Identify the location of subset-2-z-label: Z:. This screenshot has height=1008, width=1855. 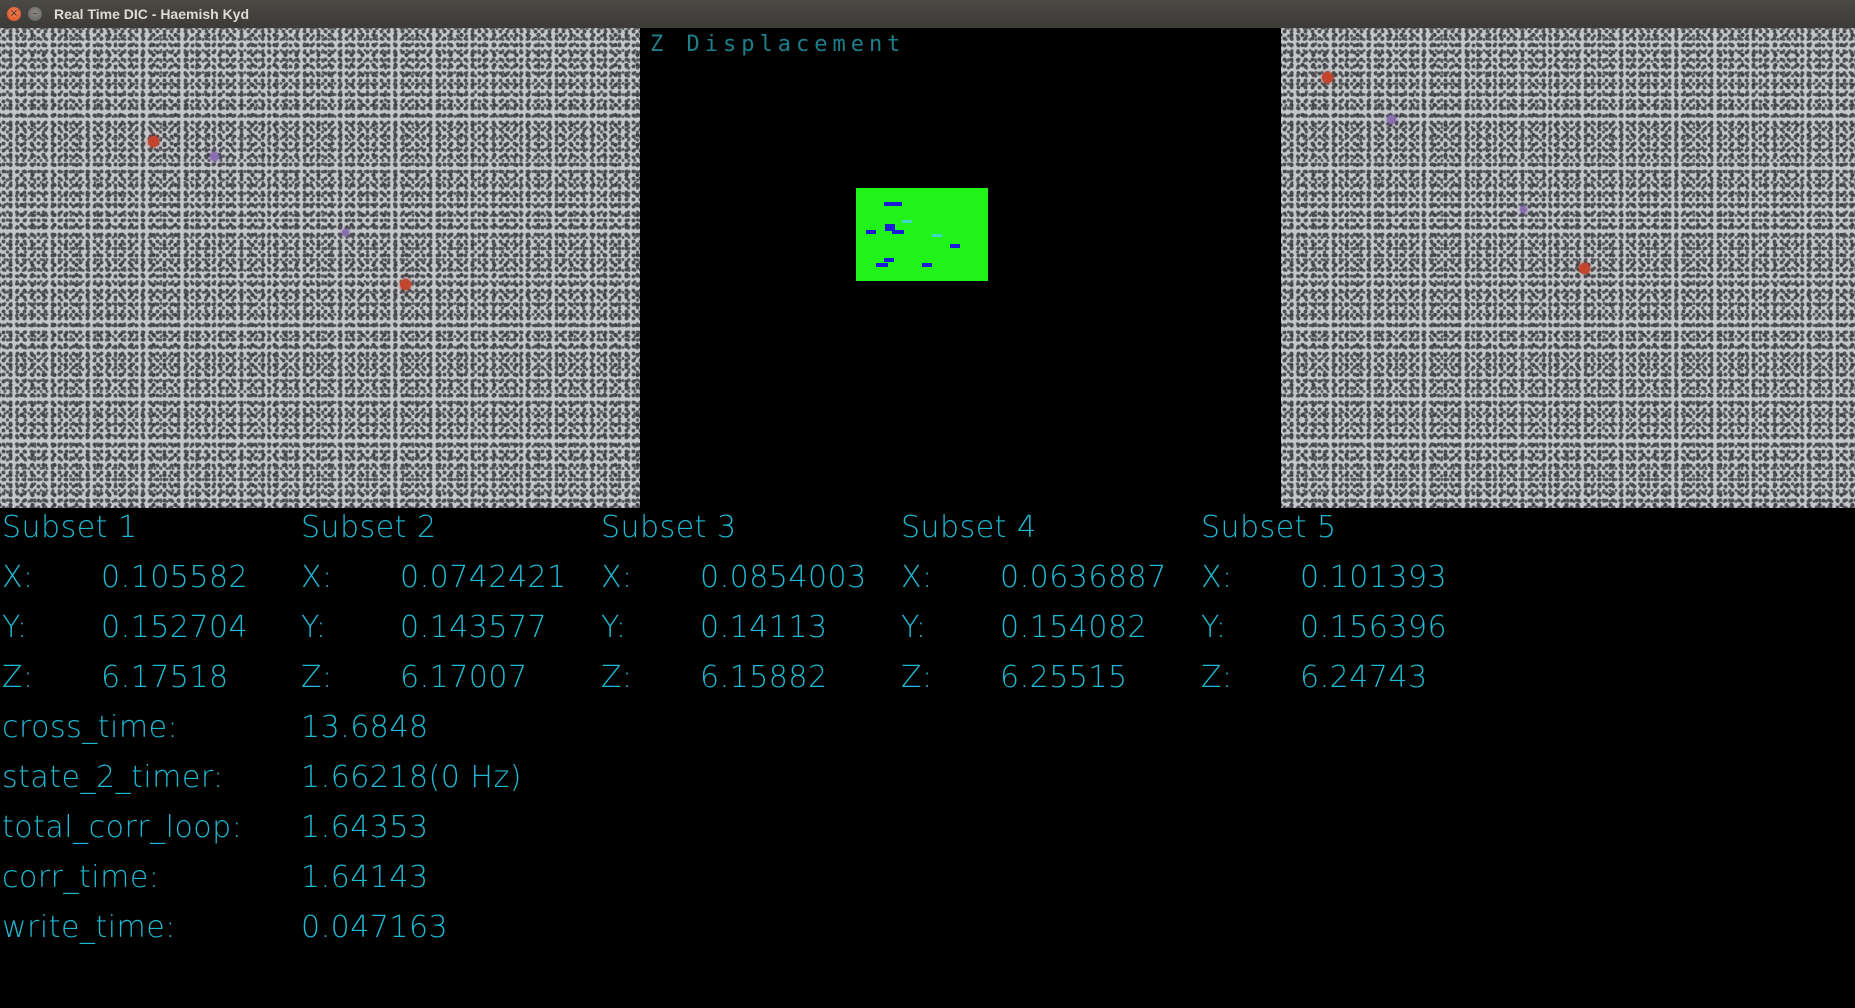
(317, 677).